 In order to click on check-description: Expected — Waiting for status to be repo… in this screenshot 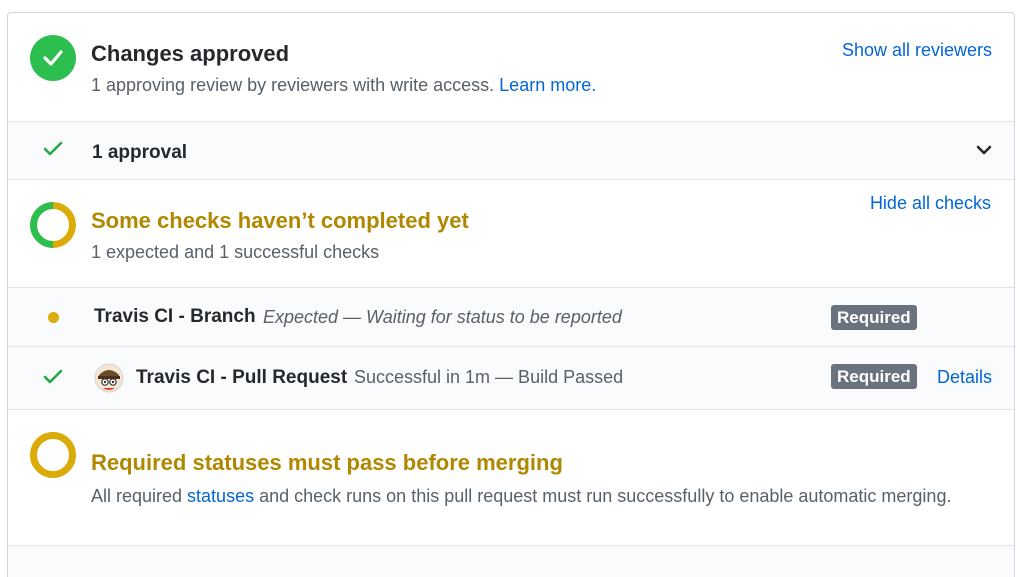, I will do `click(442, 317)`.